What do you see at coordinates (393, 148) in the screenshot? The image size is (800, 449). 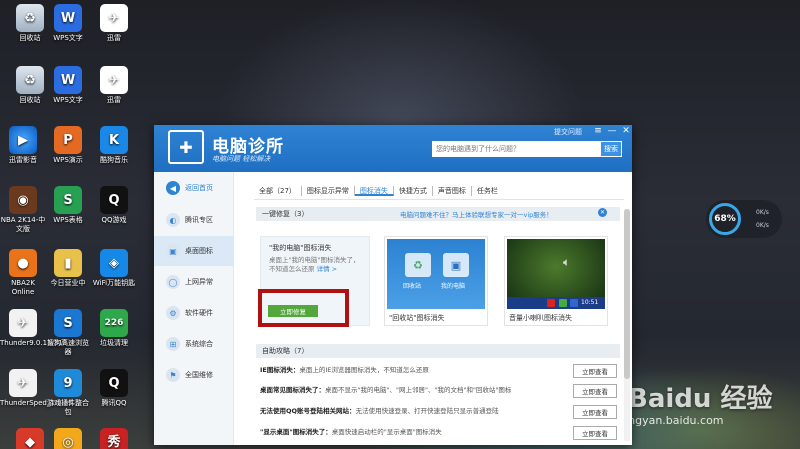 I see `title-bar: ✚ 电脑诊所 电脑问题 轻松解决 提交问题 ≡ — ✕ 搜索` at bounding box center [393, 148].